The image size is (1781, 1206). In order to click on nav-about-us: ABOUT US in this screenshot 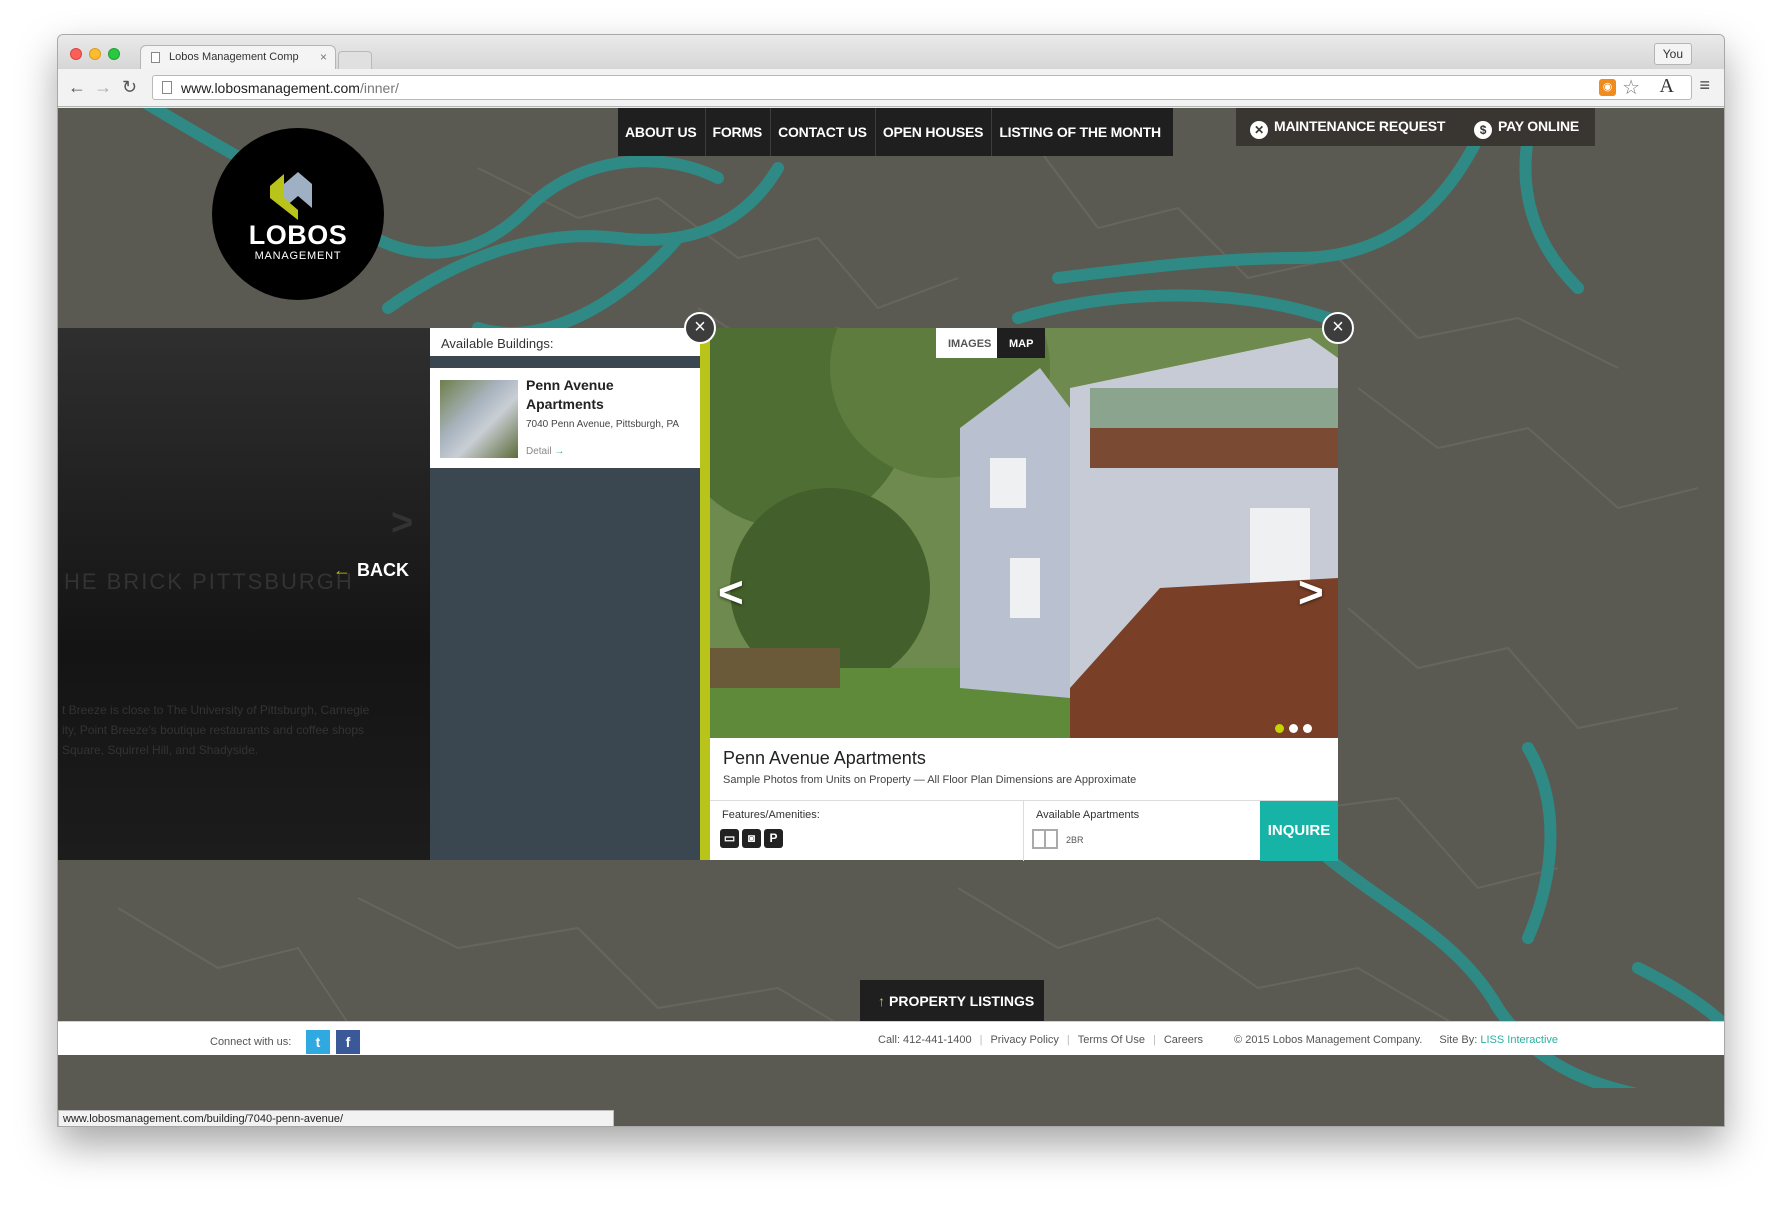, I will do `click(662, 132)`.